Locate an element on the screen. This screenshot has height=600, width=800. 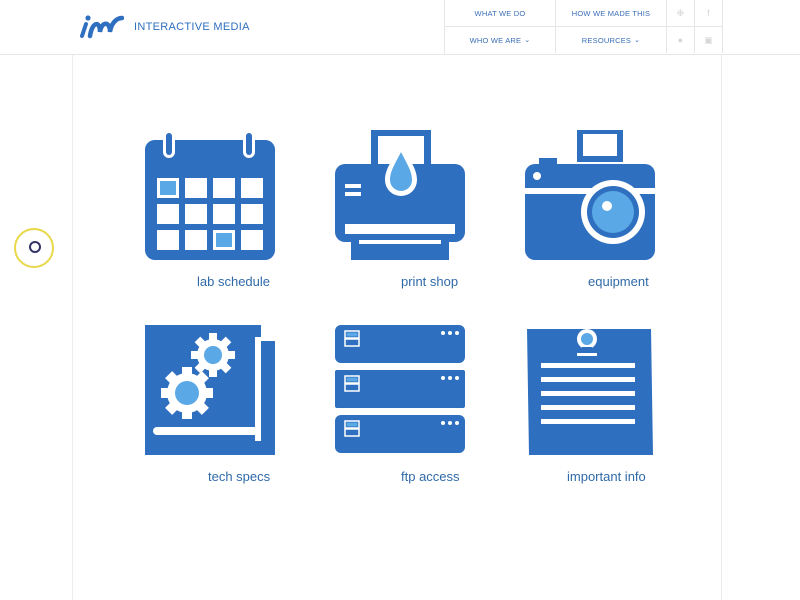
nav-resources-label: RESOURCES is located at coordinates (606, 40).